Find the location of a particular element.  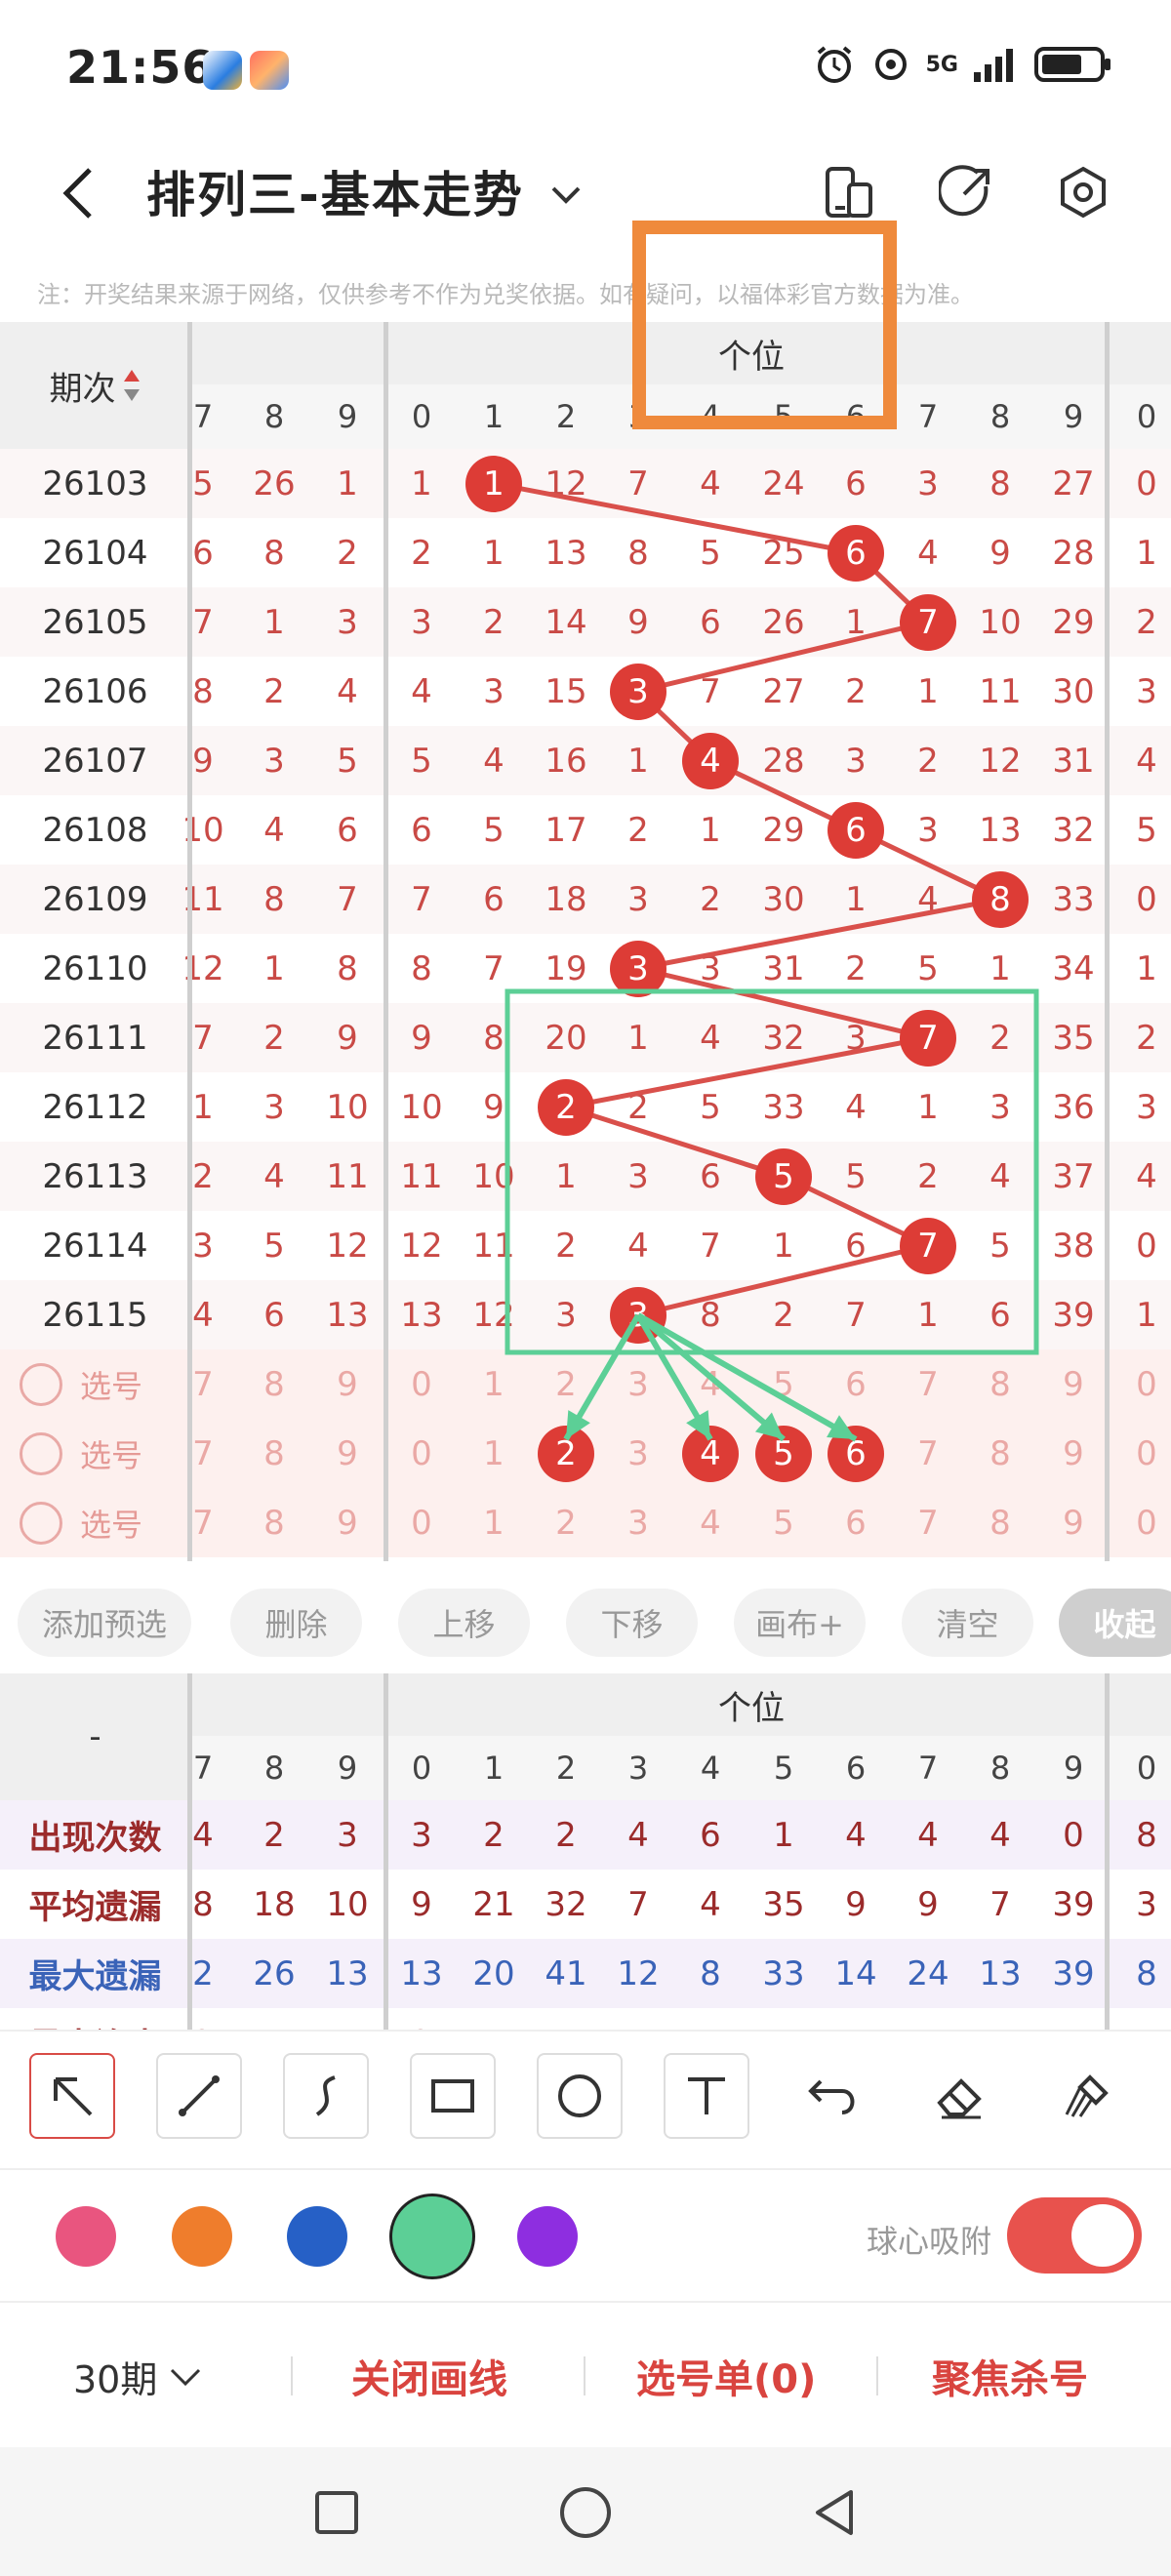

title-dropdown-button is located at coordinates (566, 195).